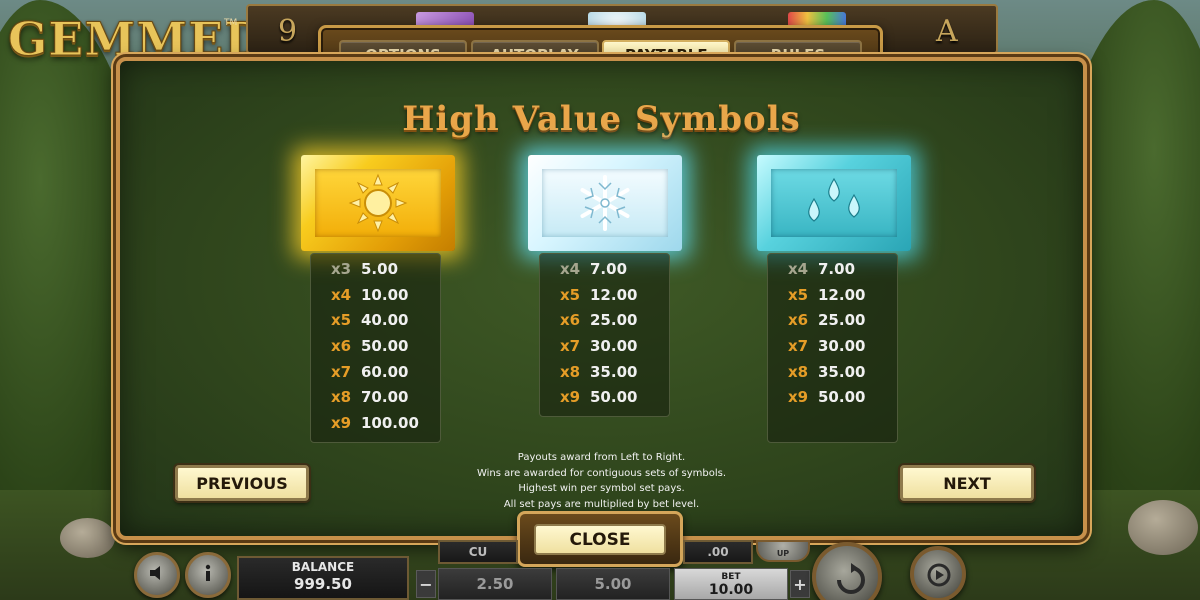 The image size is (1200, 600). What do you see at coordinates (378, 203) in the screenshot?
I see `sun-gem-symbol` at bounding box center [378, 203].